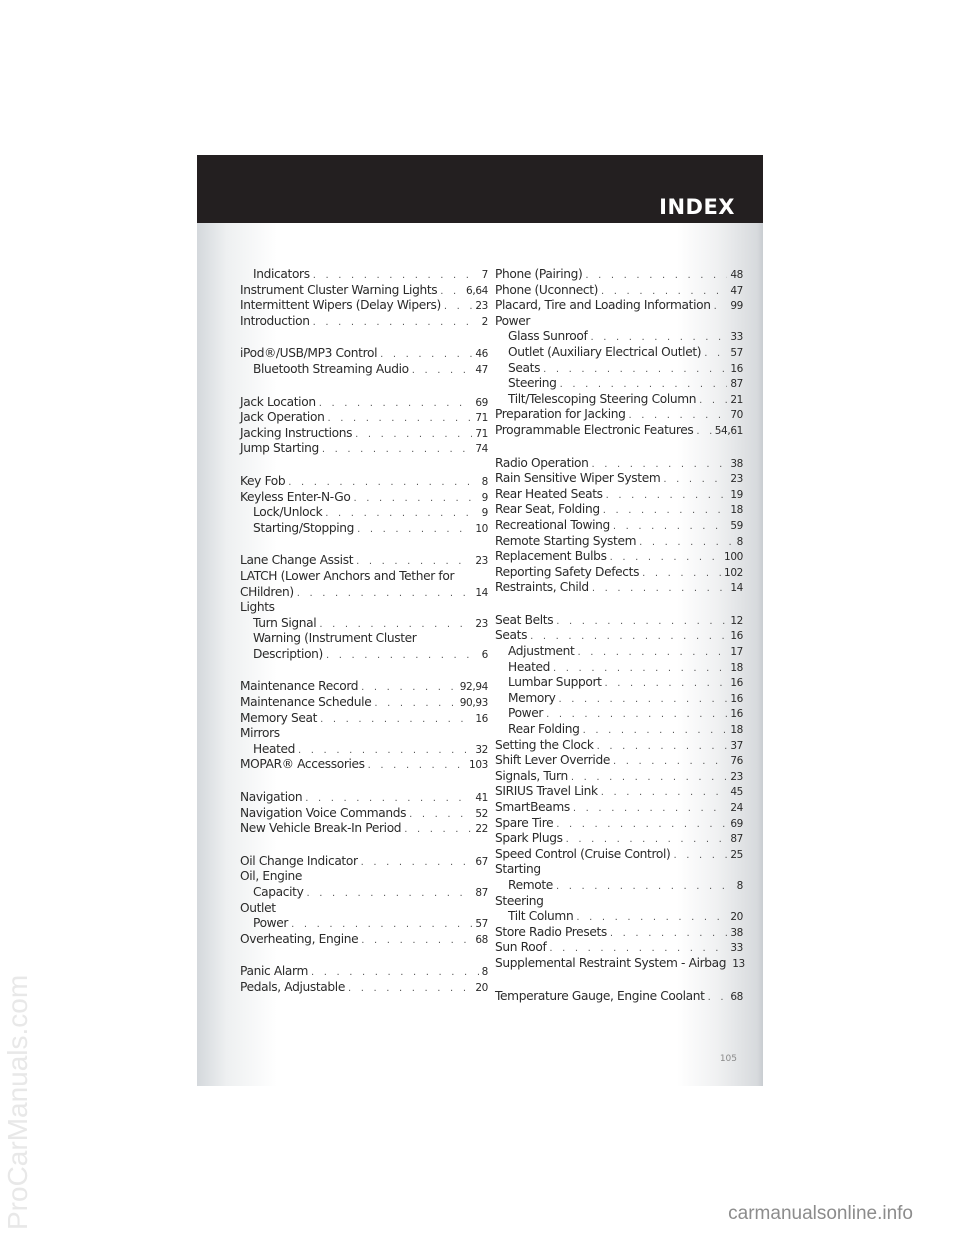  What do you see at coordinates (619, 933) in the screenshot?
I see `index-entry: Store Radio Presets 38` at bounding box center [619, 933].